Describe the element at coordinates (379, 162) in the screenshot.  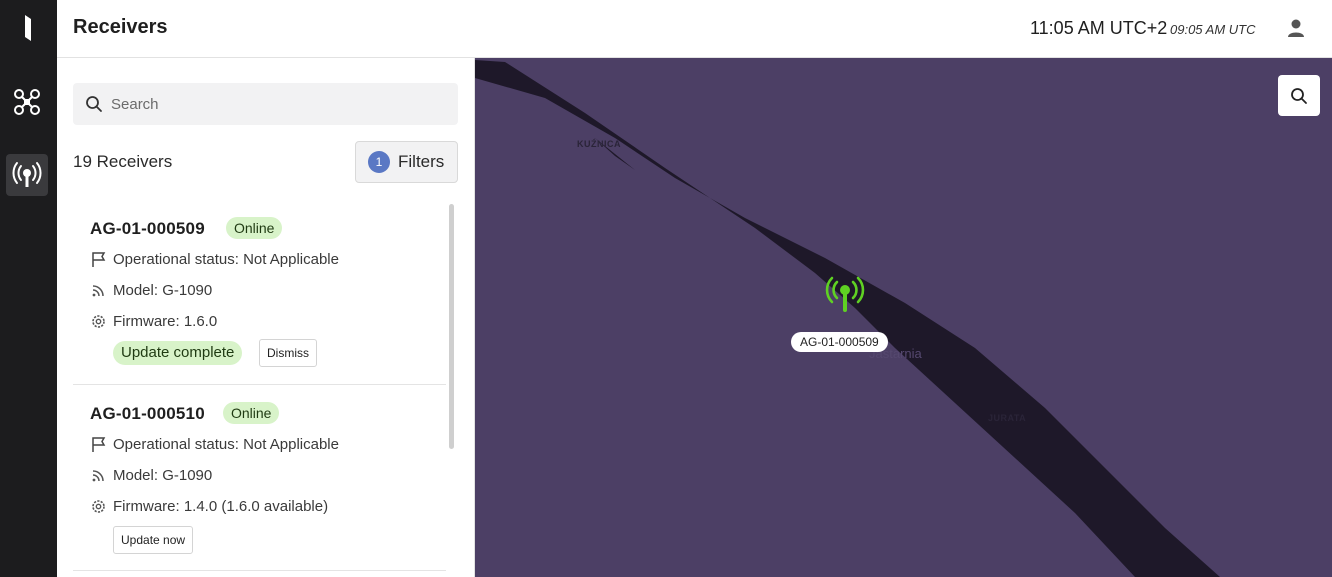
I see `filter-count-badge: 1` at that location.